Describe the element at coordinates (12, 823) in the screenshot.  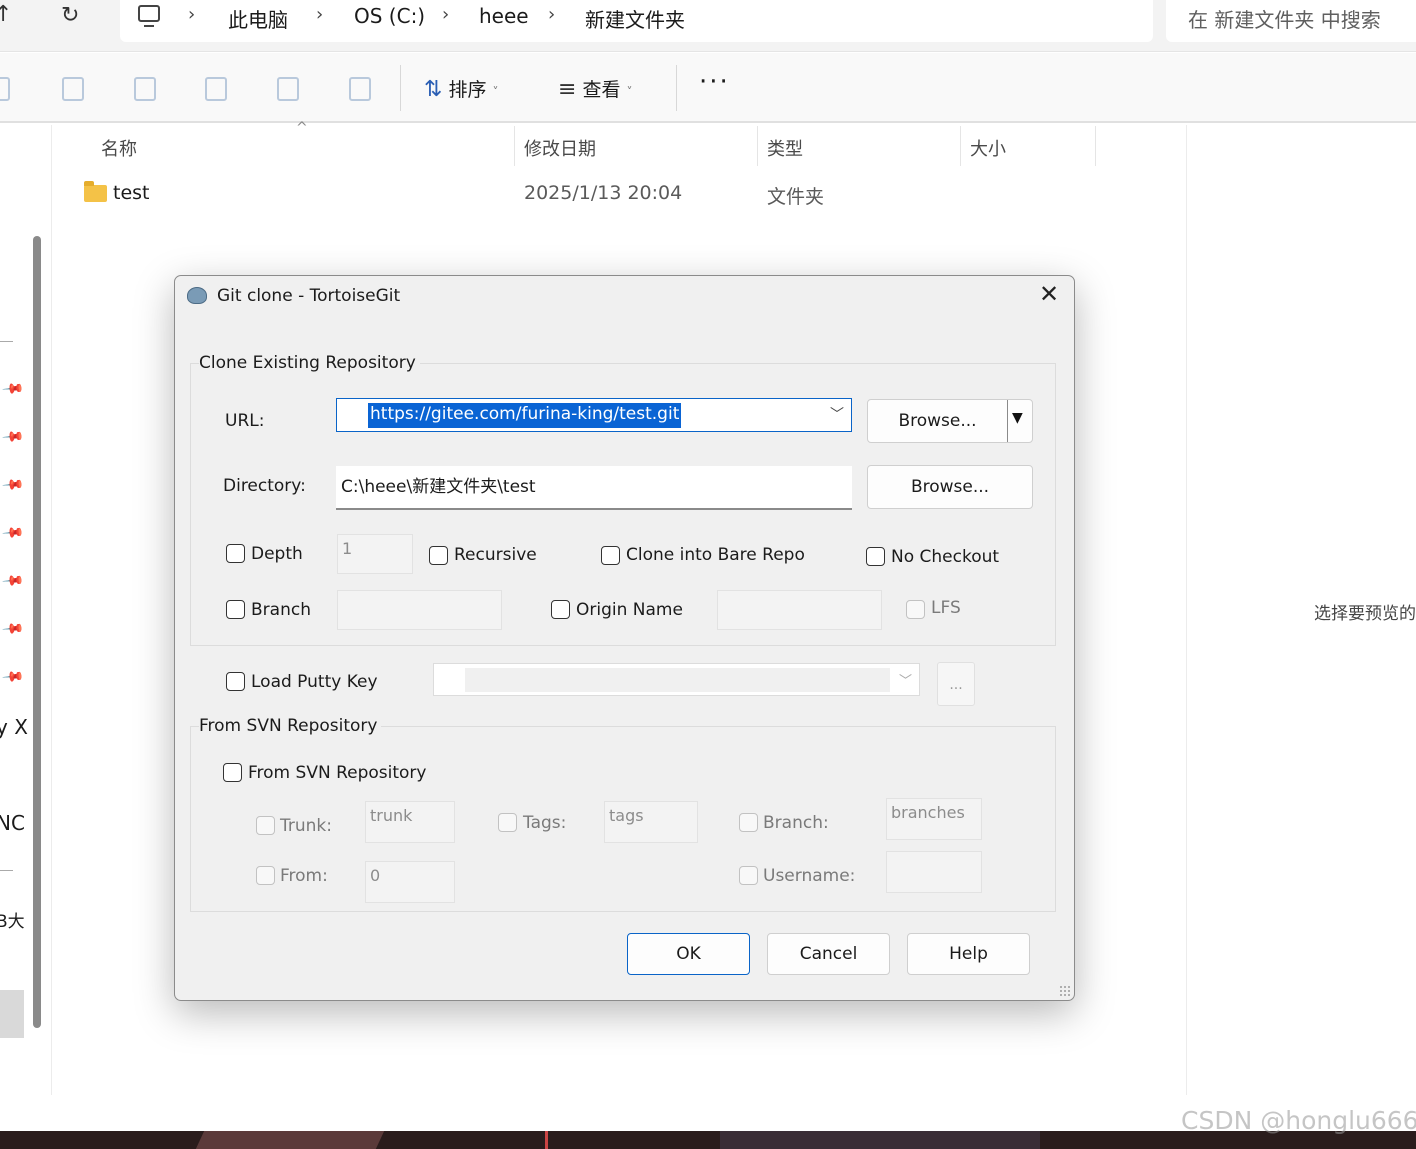
I see `nav-item-fragment: NC` at that location.